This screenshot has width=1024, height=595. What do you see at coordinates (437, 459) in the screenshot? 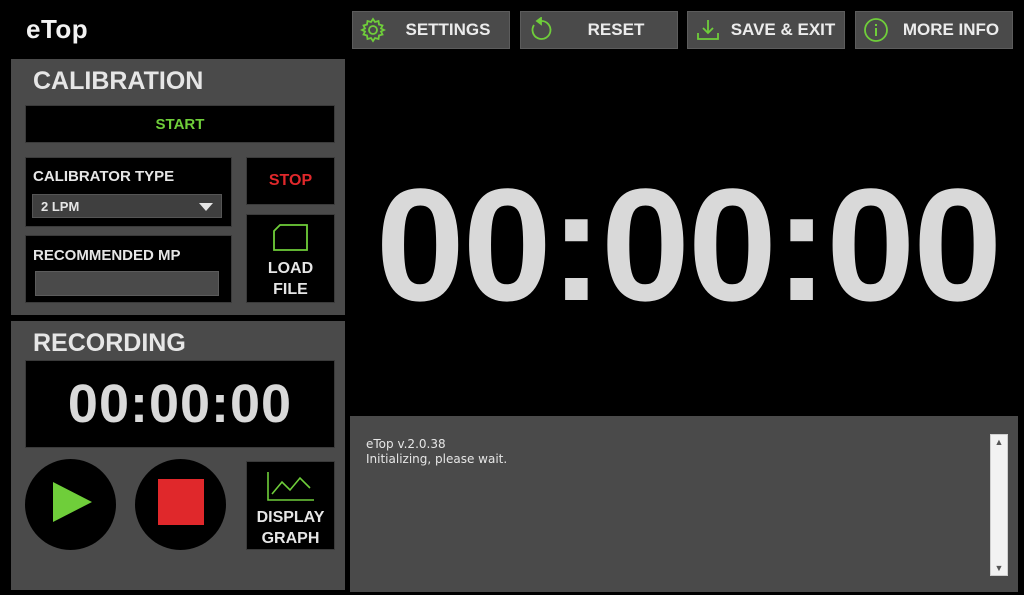
I see `log-line: Initializing, please wait.` at bounding box center [437, 459].